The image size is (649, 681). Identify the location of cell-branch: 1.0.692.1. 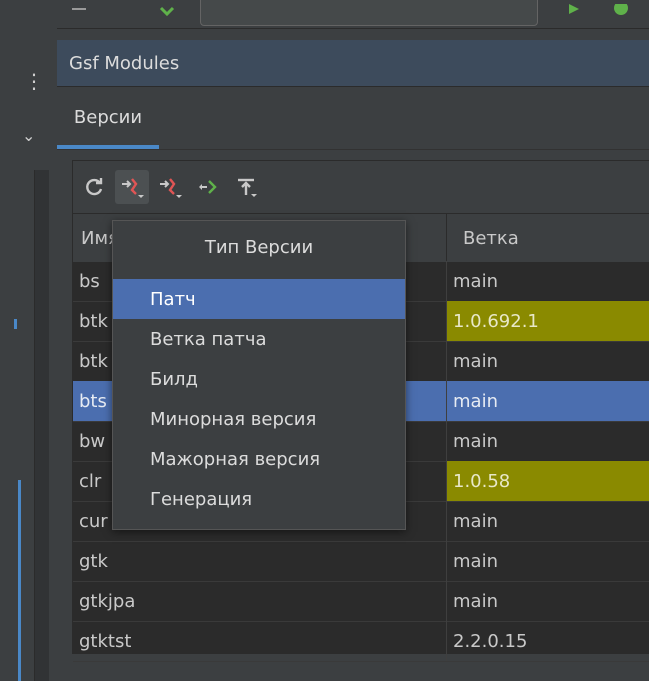
(548, 321).